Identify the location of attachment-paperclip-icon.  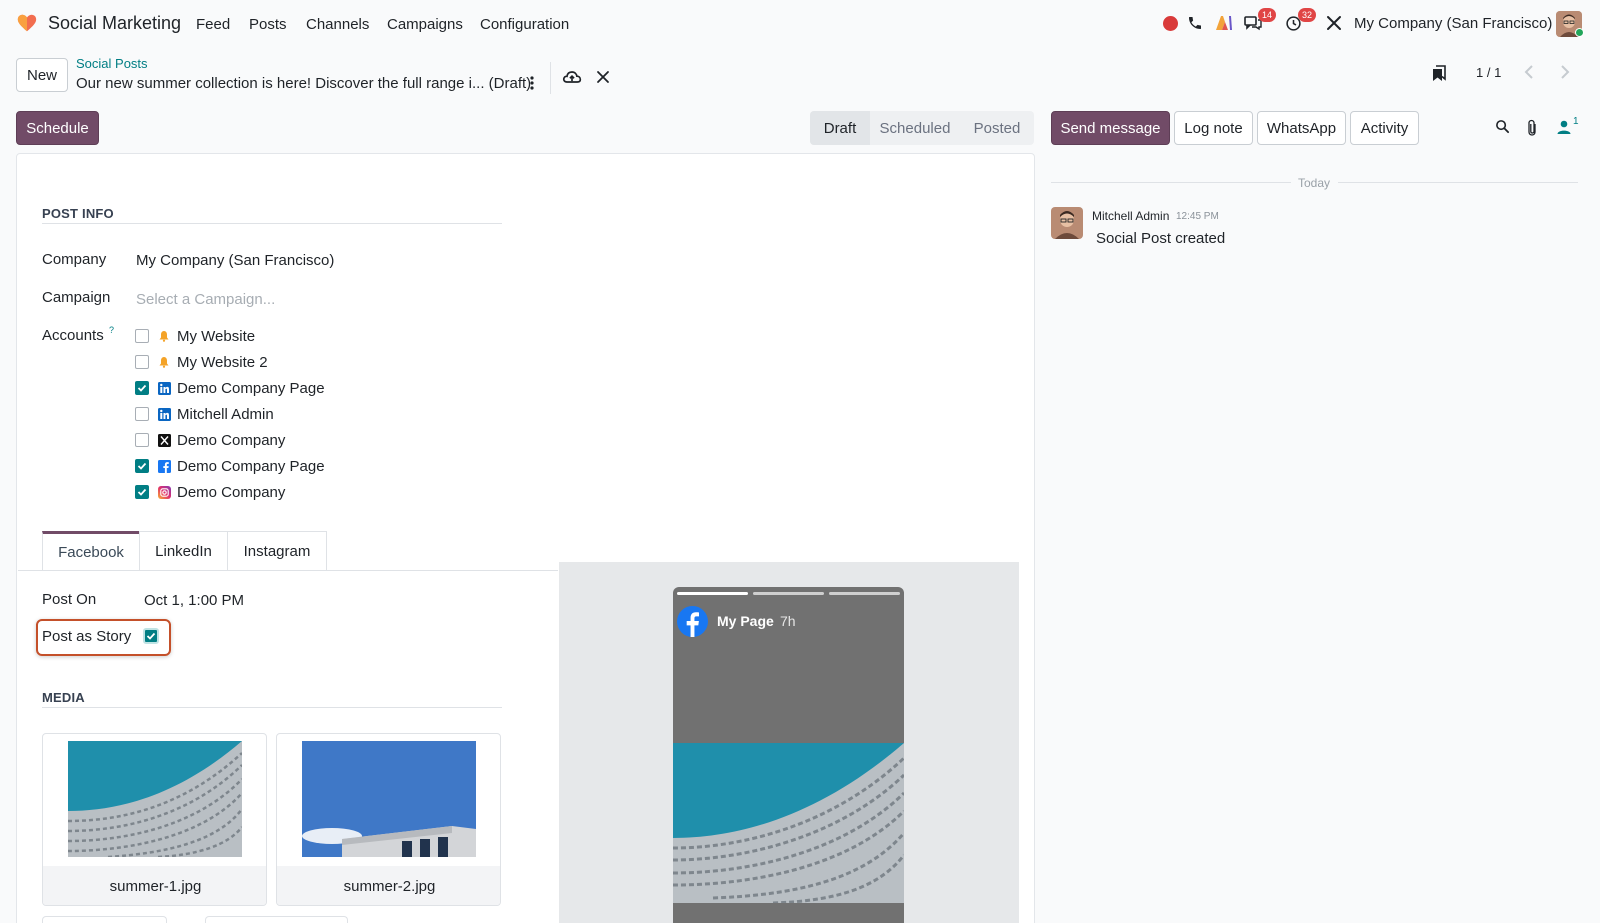
(1533, 128).